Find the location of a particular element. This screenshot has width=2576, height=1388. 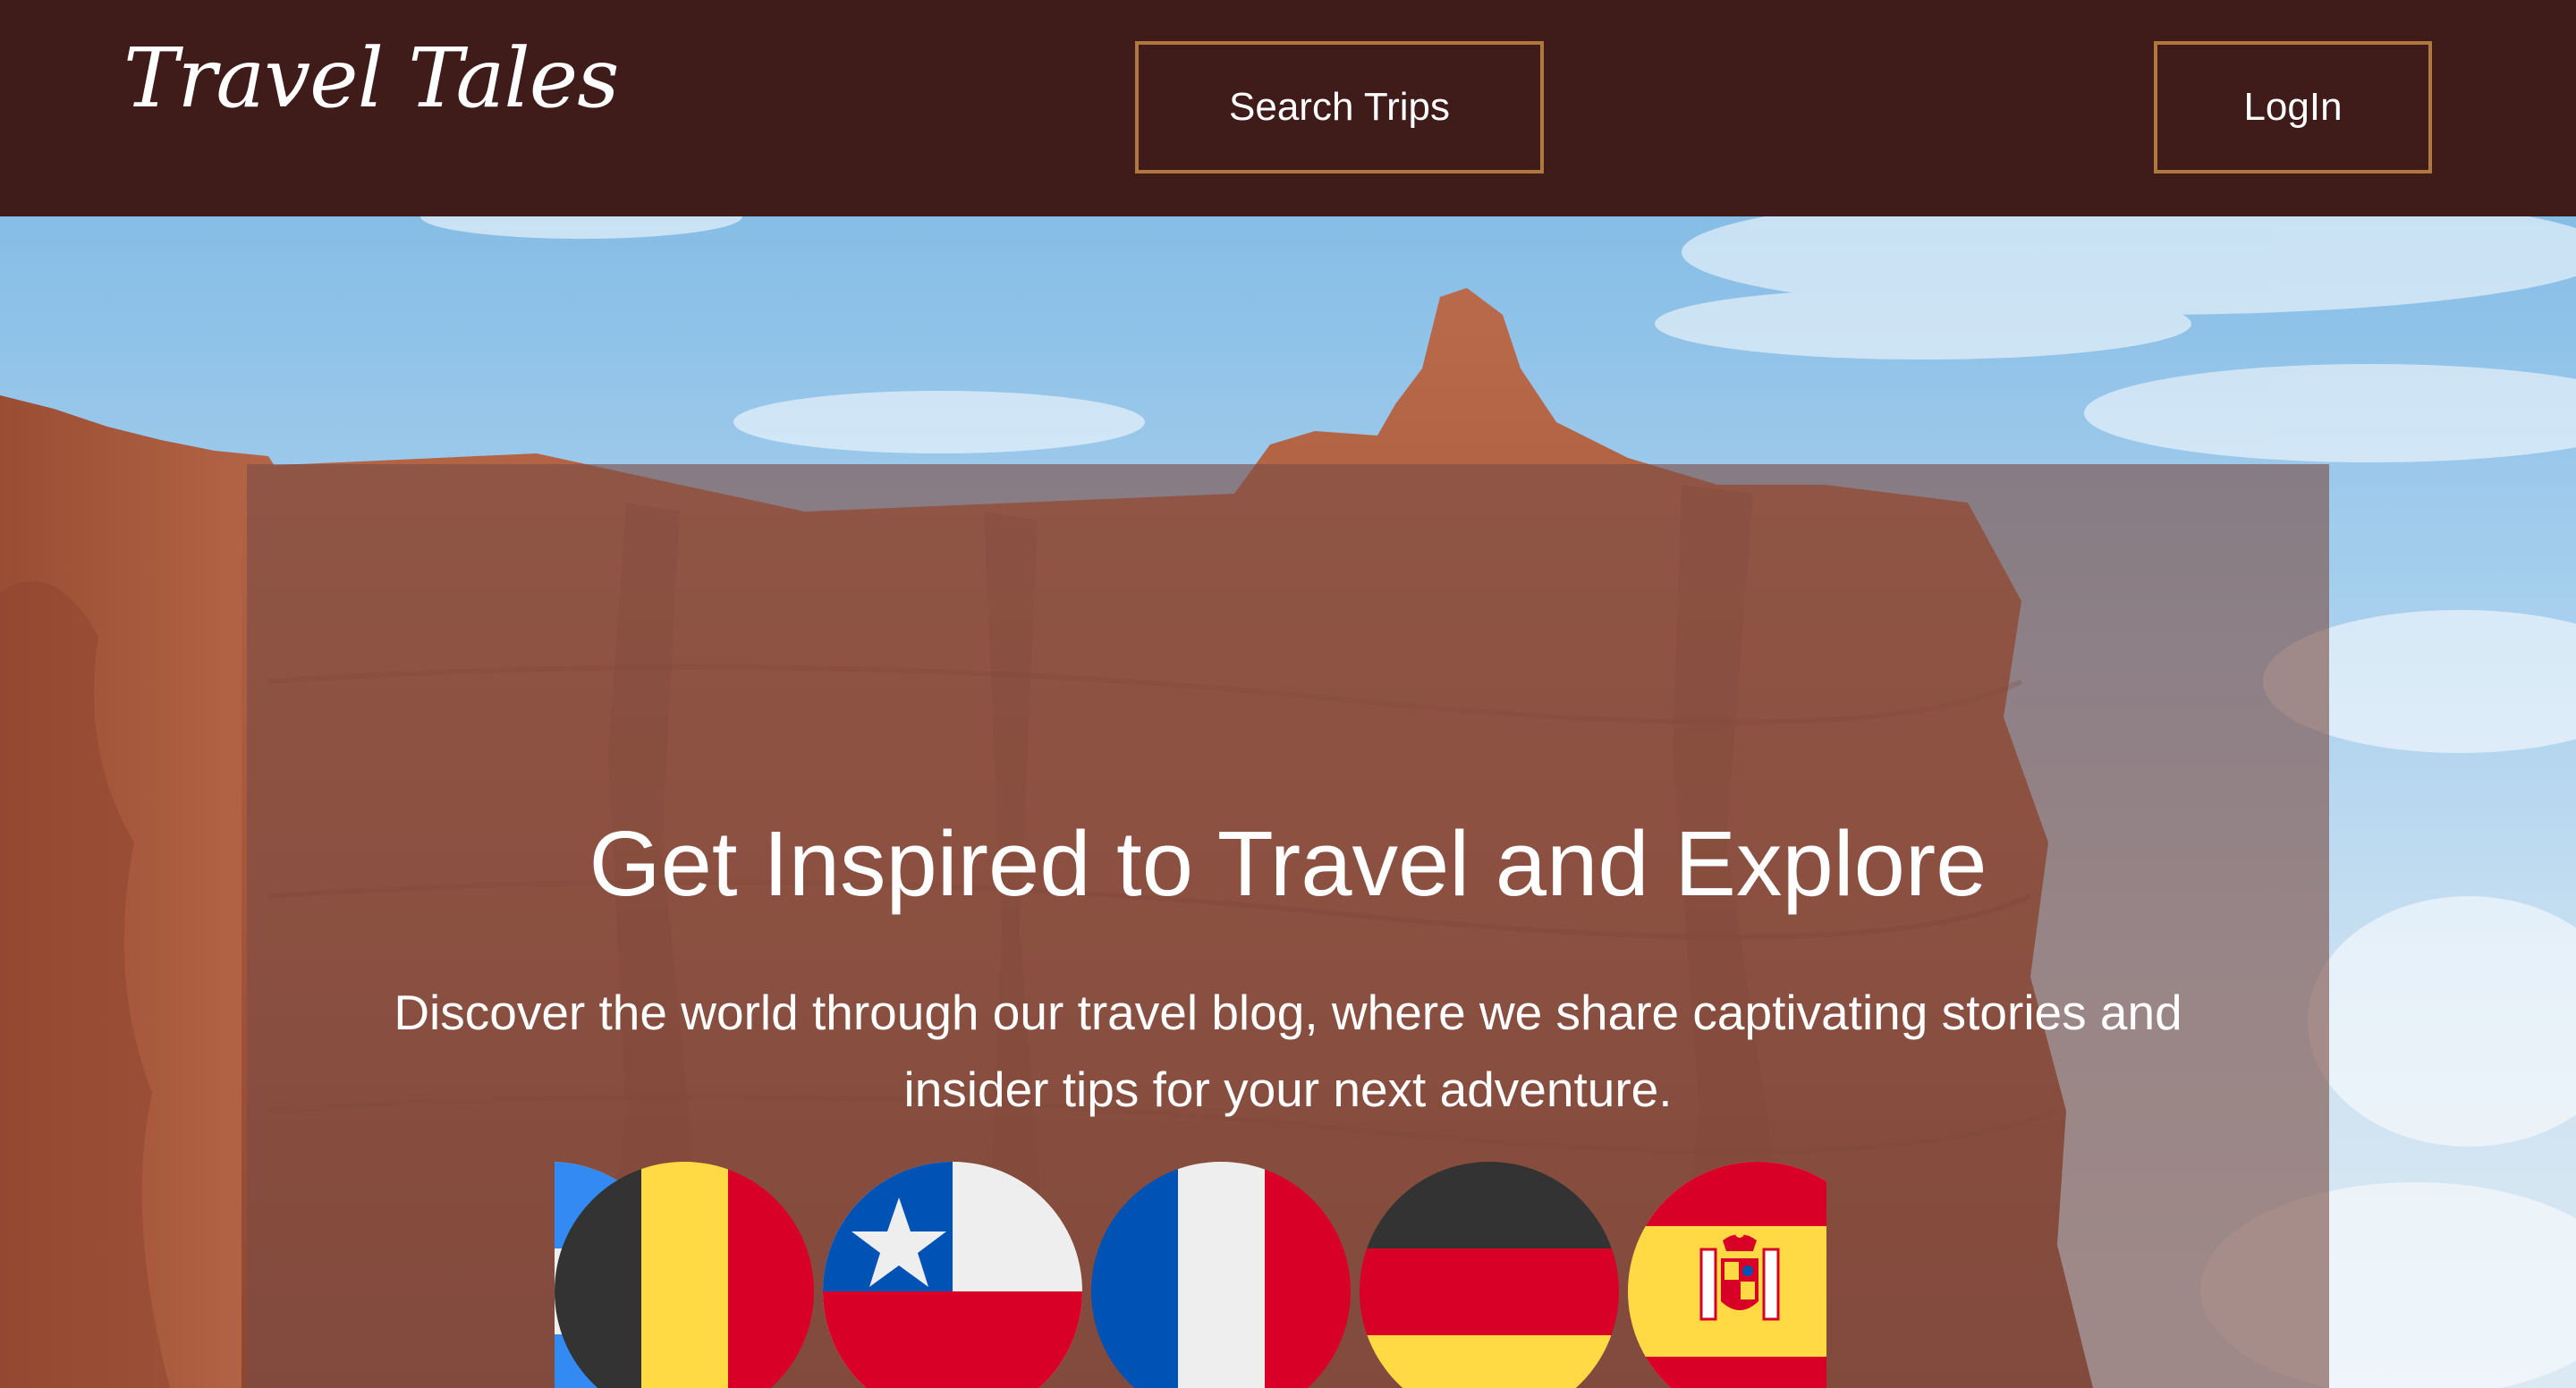

hero-title: Get Inspired to Travel and Explore is located at coordinates (1288, 864).